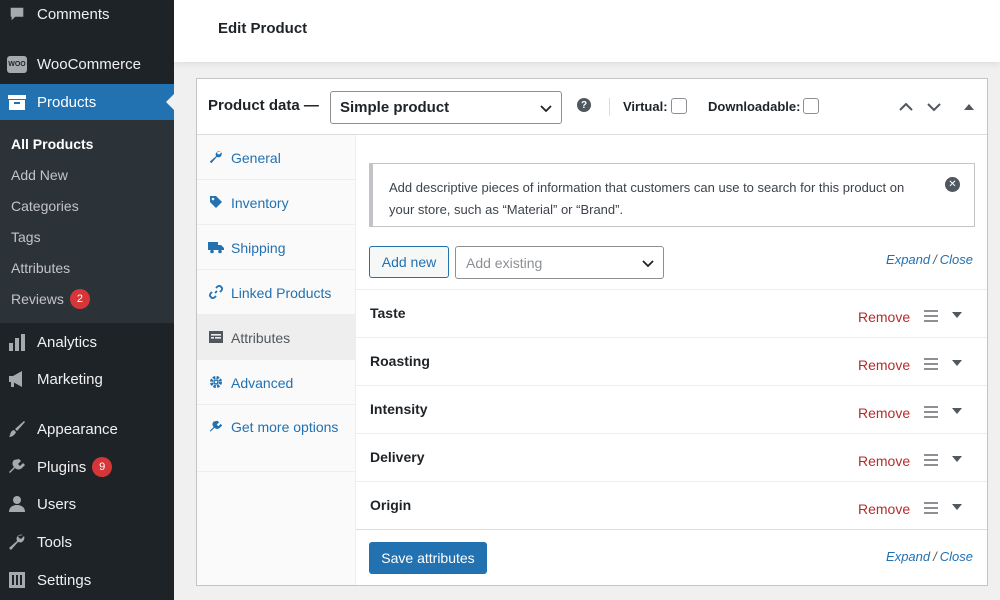 The width and height of the screenshot is (1000, 600). Describe the element at coordinates (559, 262) in the screenshot. I see `add-existing-attribute-select: Add existing` at that location.